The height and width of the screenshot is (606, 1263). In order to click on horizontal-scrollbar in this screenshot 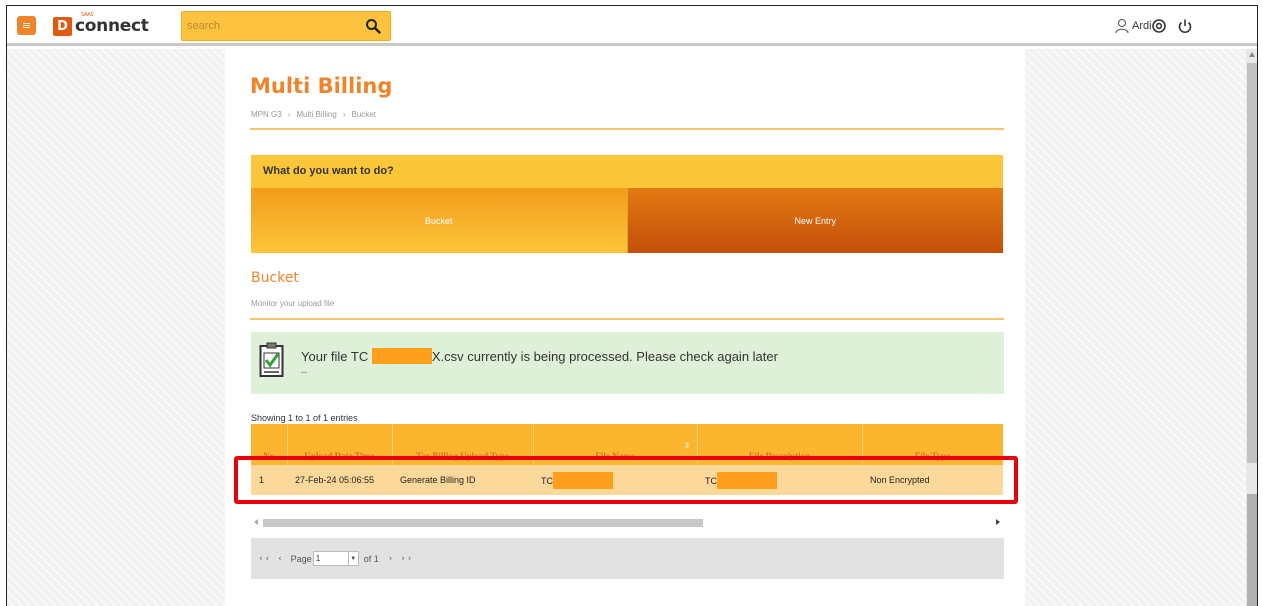, I will do `click(627, 523)`.